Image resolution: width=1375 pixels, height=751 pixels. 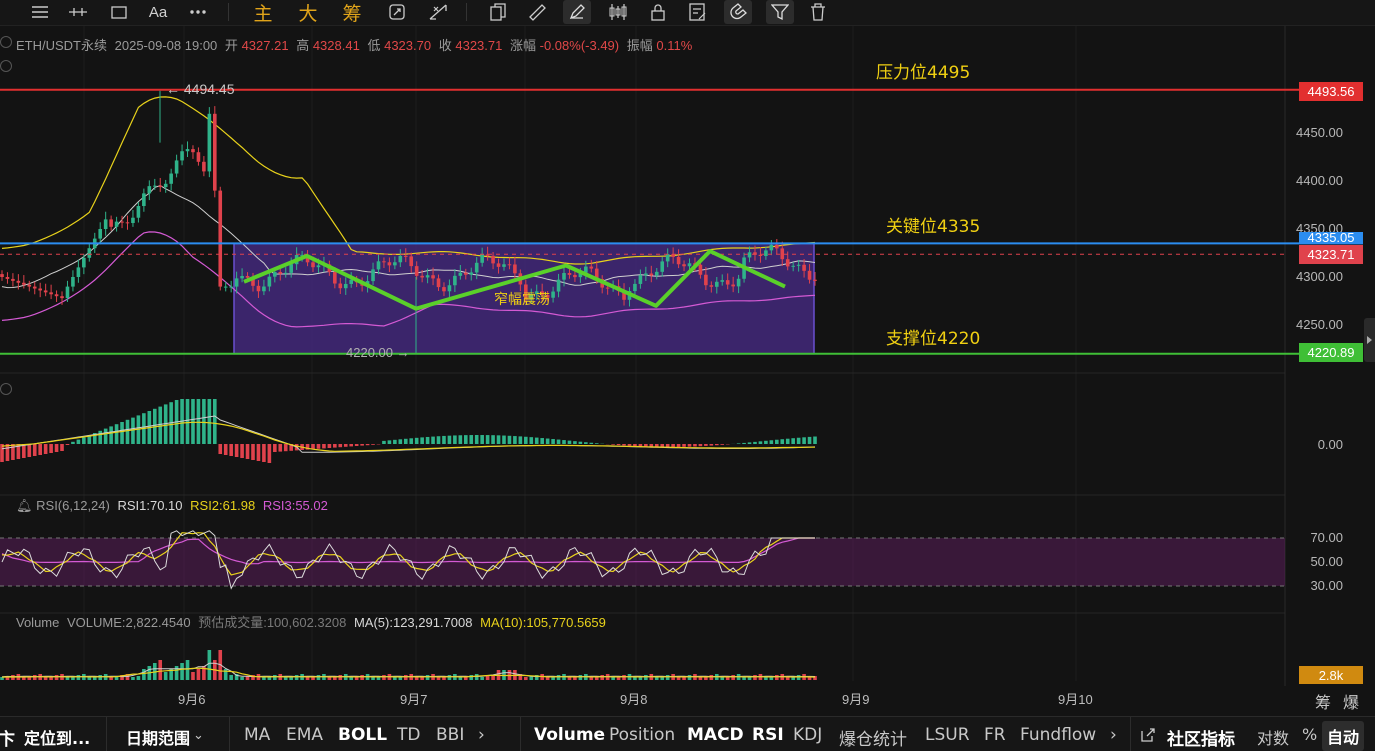 I want to click on large-order-button: 大, so click(x=308, y=12).